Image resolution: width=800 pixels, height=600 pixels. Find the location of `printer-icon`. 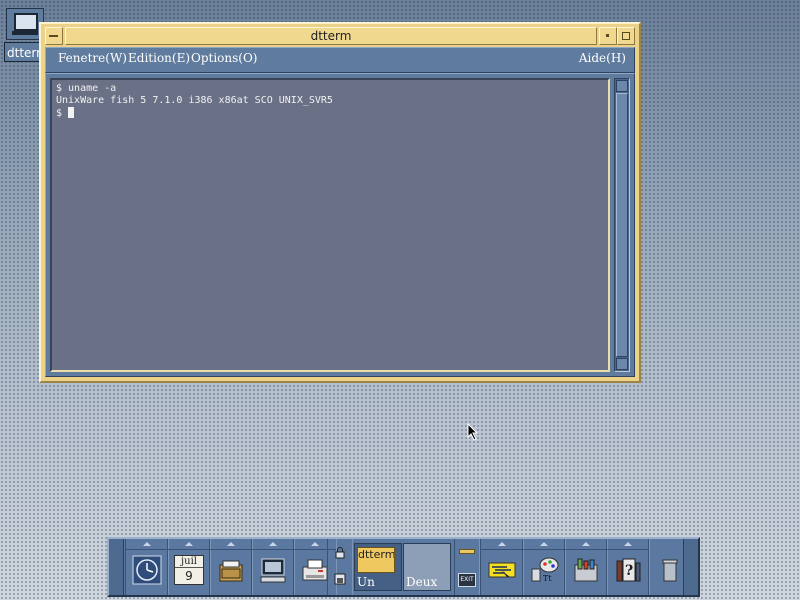

printer-icon is located at coordinates (315, 570).